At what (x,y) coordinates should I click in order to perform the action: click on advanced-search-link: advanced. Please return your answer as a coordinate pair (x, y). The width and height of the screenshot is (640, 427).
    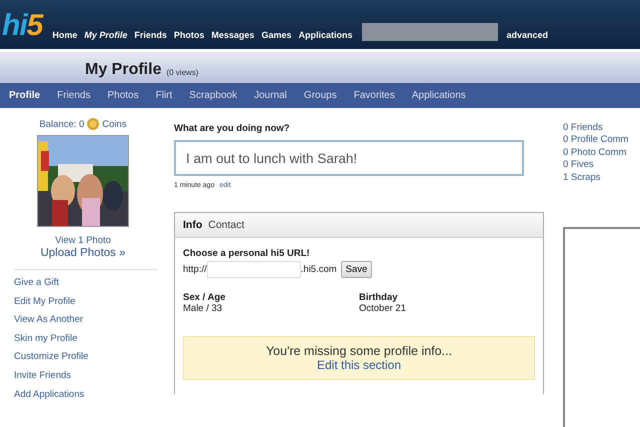
    Looking at the image, I should click on (527, 35).